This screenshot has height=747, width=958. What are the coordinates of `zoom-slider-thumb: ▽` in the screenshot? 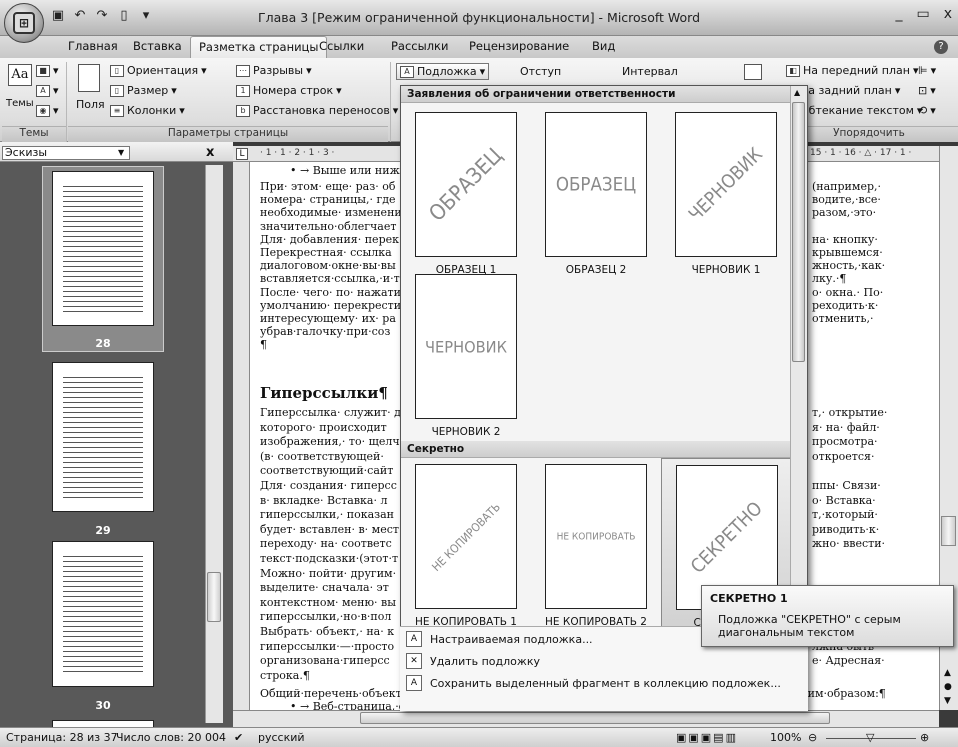 It's located at (870, 737).